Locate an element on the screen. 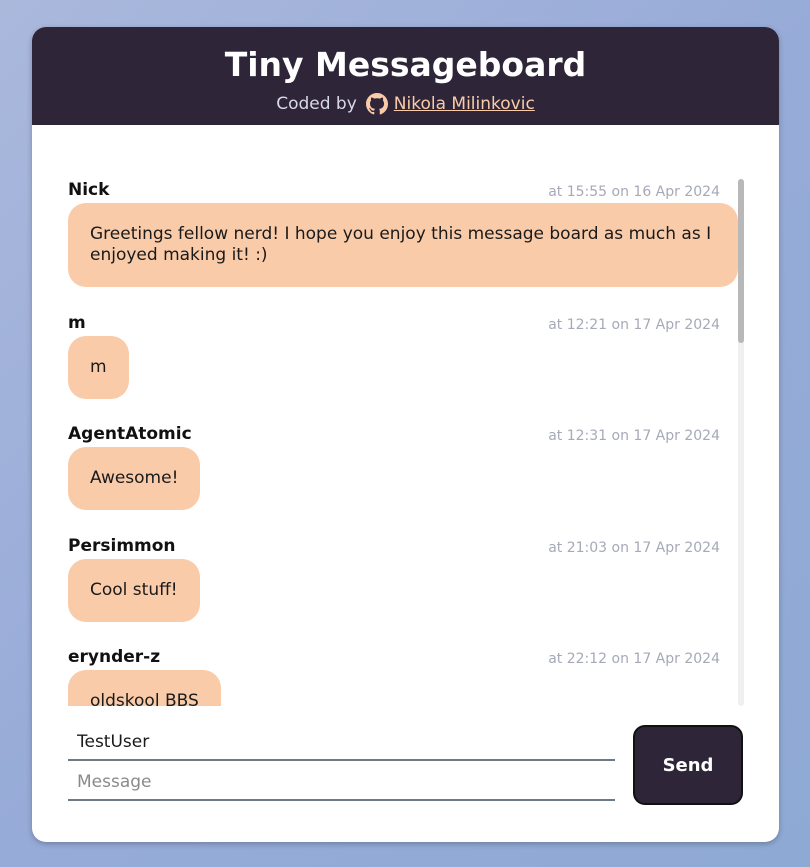  message-timestamp: at 21:03 on 17 Apr 2024 is located at coordinates (634, 548).